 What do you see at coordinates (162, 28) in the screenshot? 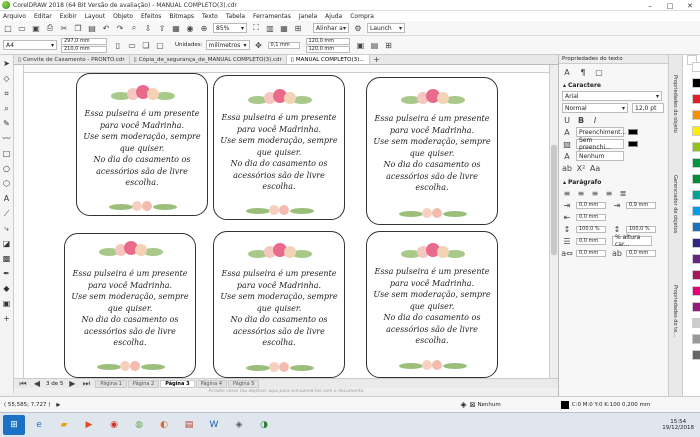
I see `export-icon: ⇧` at bounding box center [162, 28].